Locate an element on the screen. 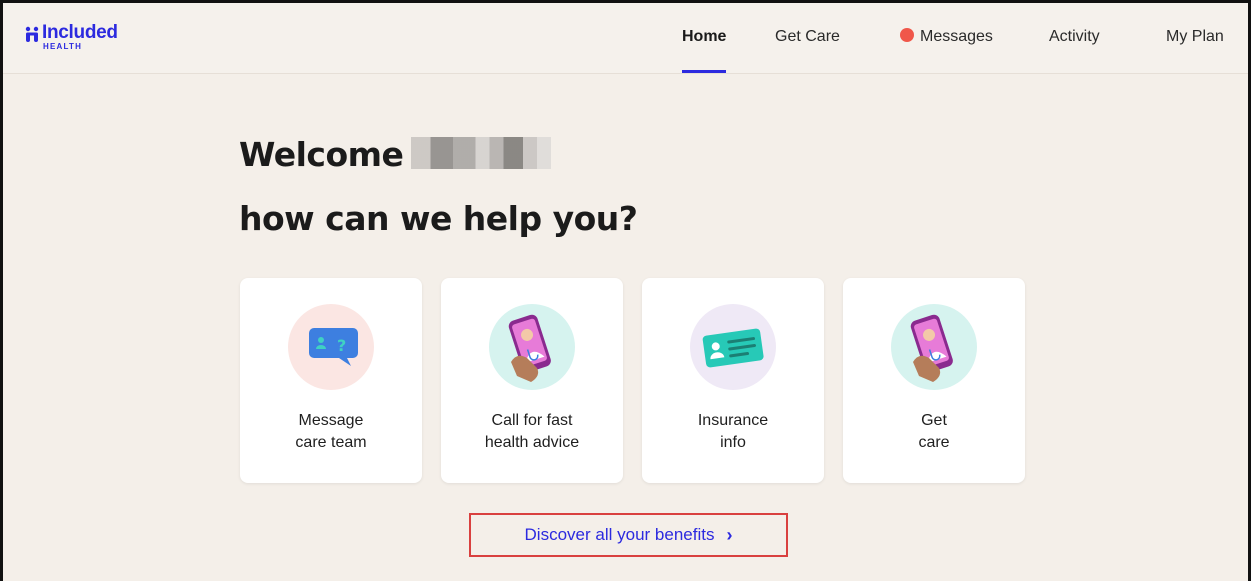 This screenshot has height=581, width=1251. nav-home-label: Home is located at coordinates (704, 36).